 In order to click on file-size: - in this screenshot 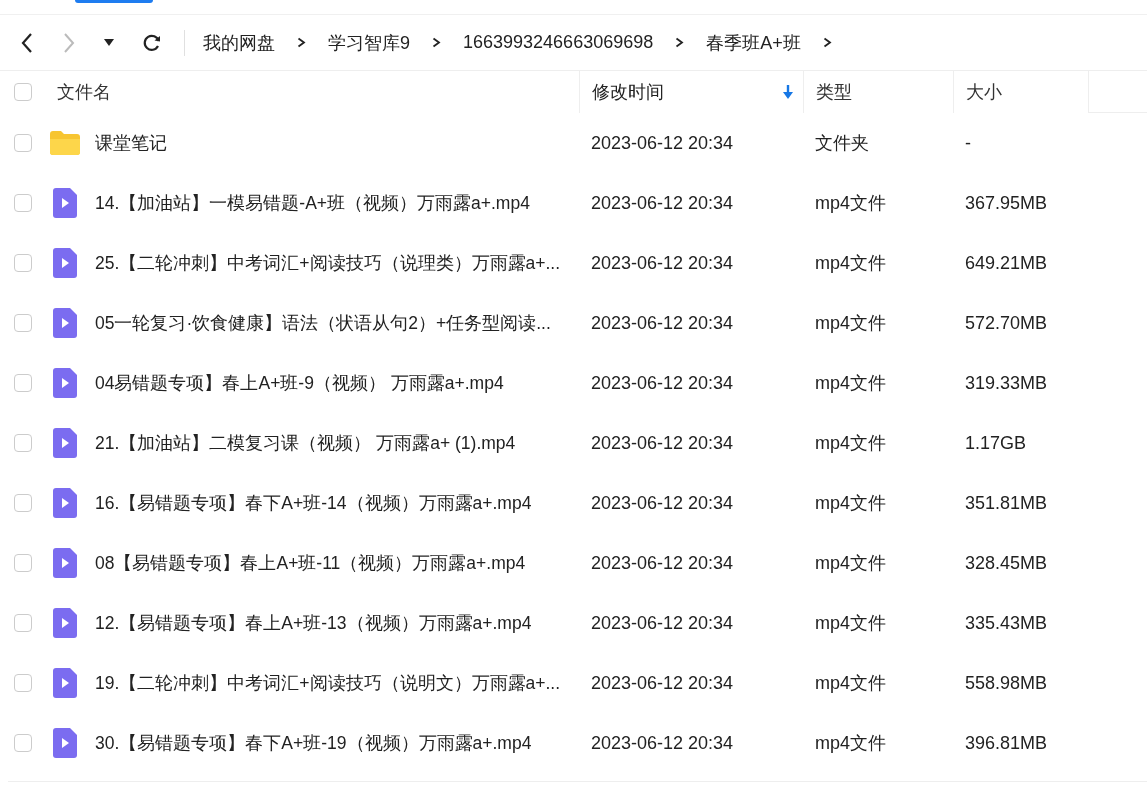, I will do `click(968, 142)`.